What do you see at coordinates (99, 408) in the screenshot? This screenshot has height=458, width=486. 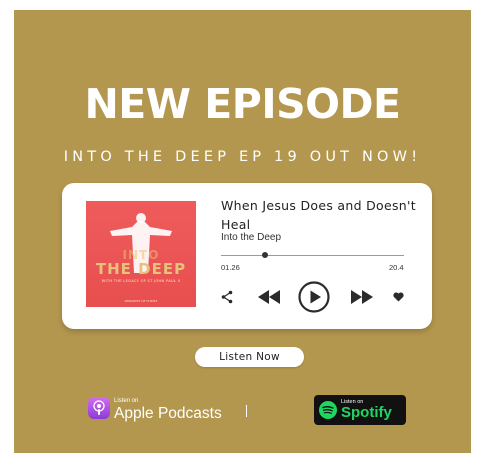 I see `apple-podcasts-icon` at bounding box center [99, 408].